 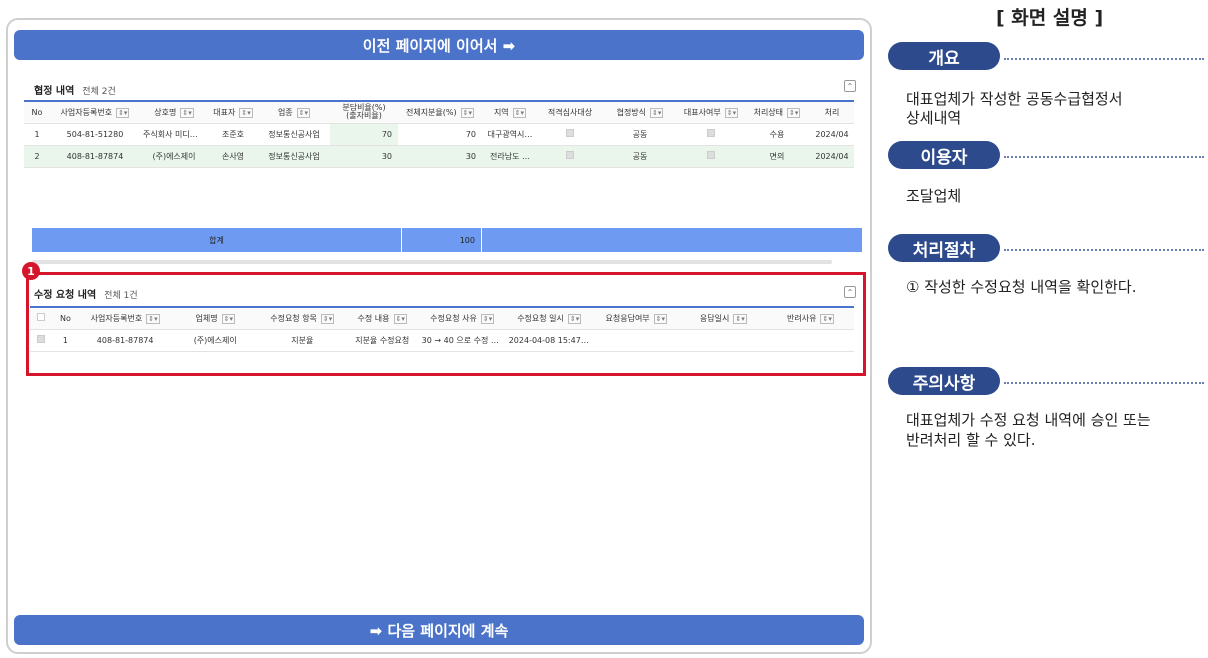 I want to click on col-reason: 수정요청 사유 ⇕▾, so click(x=462, y=318).